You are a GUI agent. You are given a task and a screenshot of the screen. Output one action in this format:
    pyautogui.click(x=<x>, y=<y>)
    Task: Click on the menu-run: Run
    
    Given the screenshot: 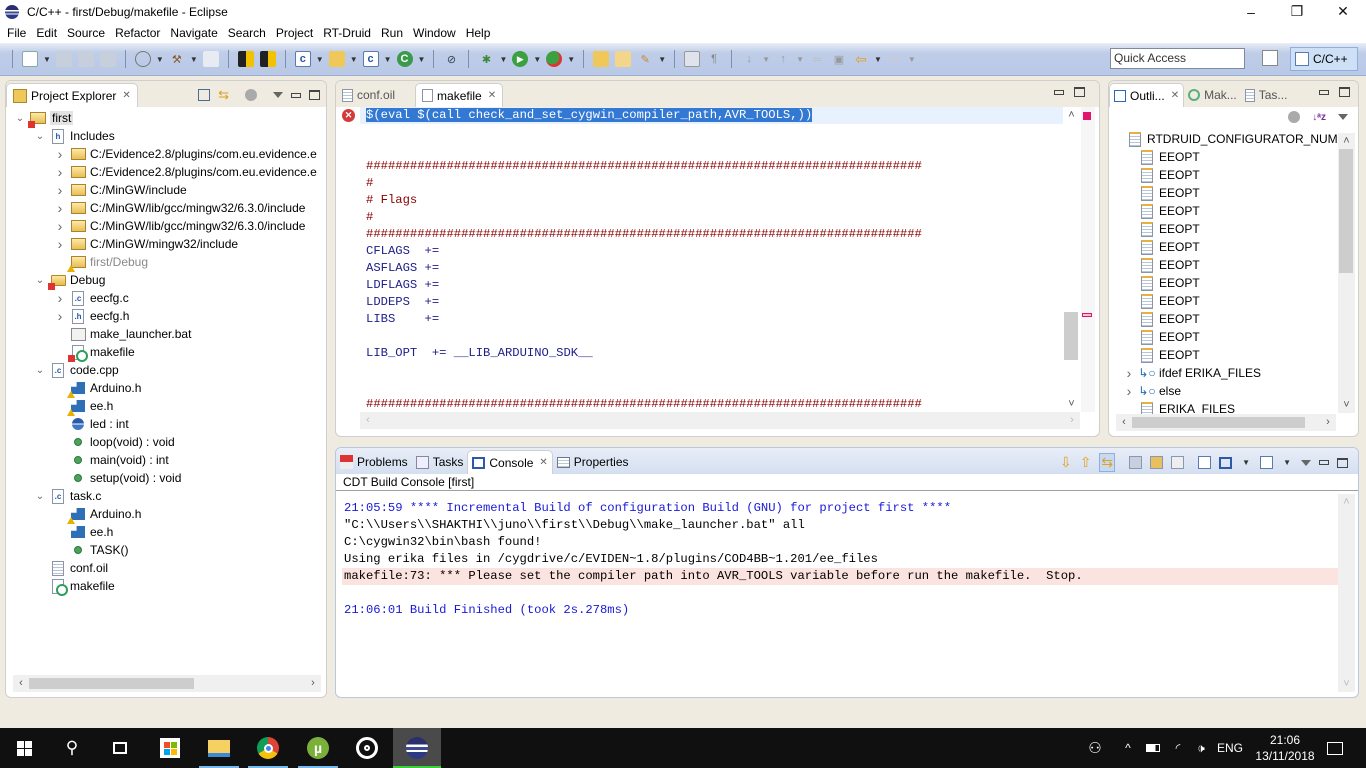 What is the action you would take?
    pyautogui.click(x=392, y=33)
    